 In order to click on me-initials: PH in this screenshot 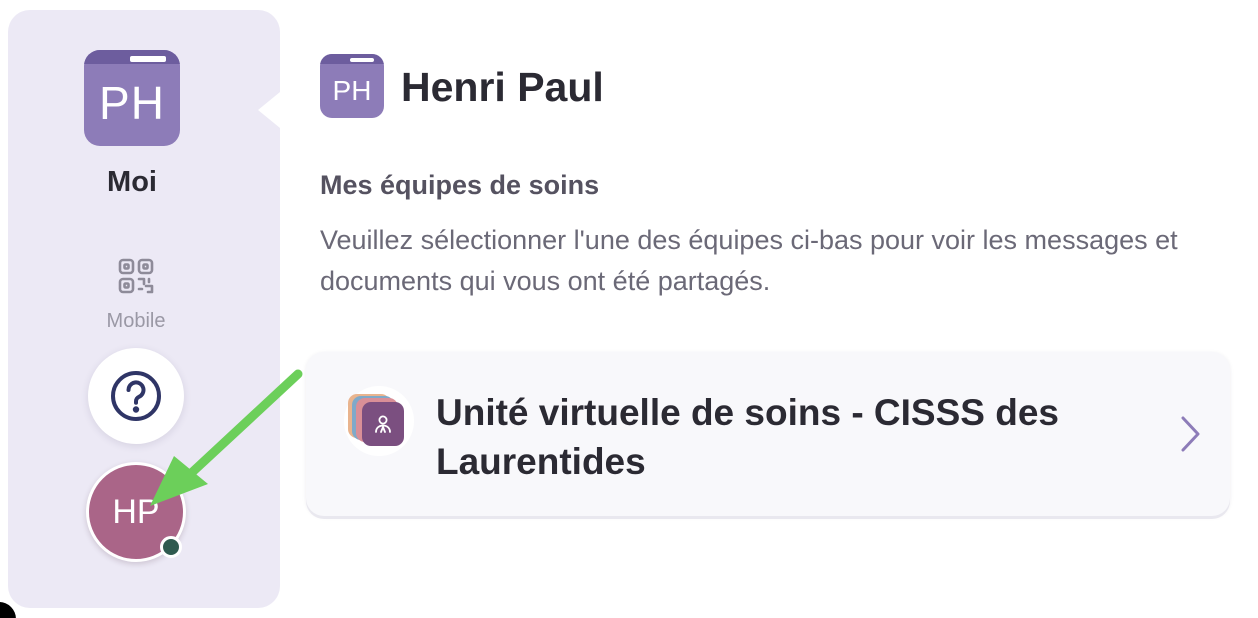, I will do `click(132, 103)`.